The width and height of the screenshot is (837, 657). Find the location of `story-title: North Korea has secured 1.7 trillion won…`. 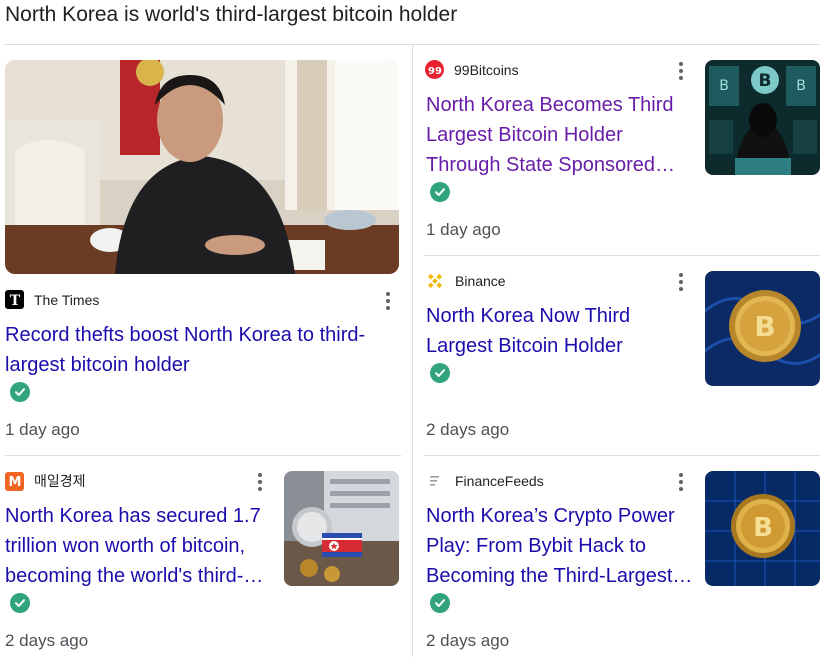

story-title: North Korea has secured 1.7 trillion won… is located at coordinates (142, 546).